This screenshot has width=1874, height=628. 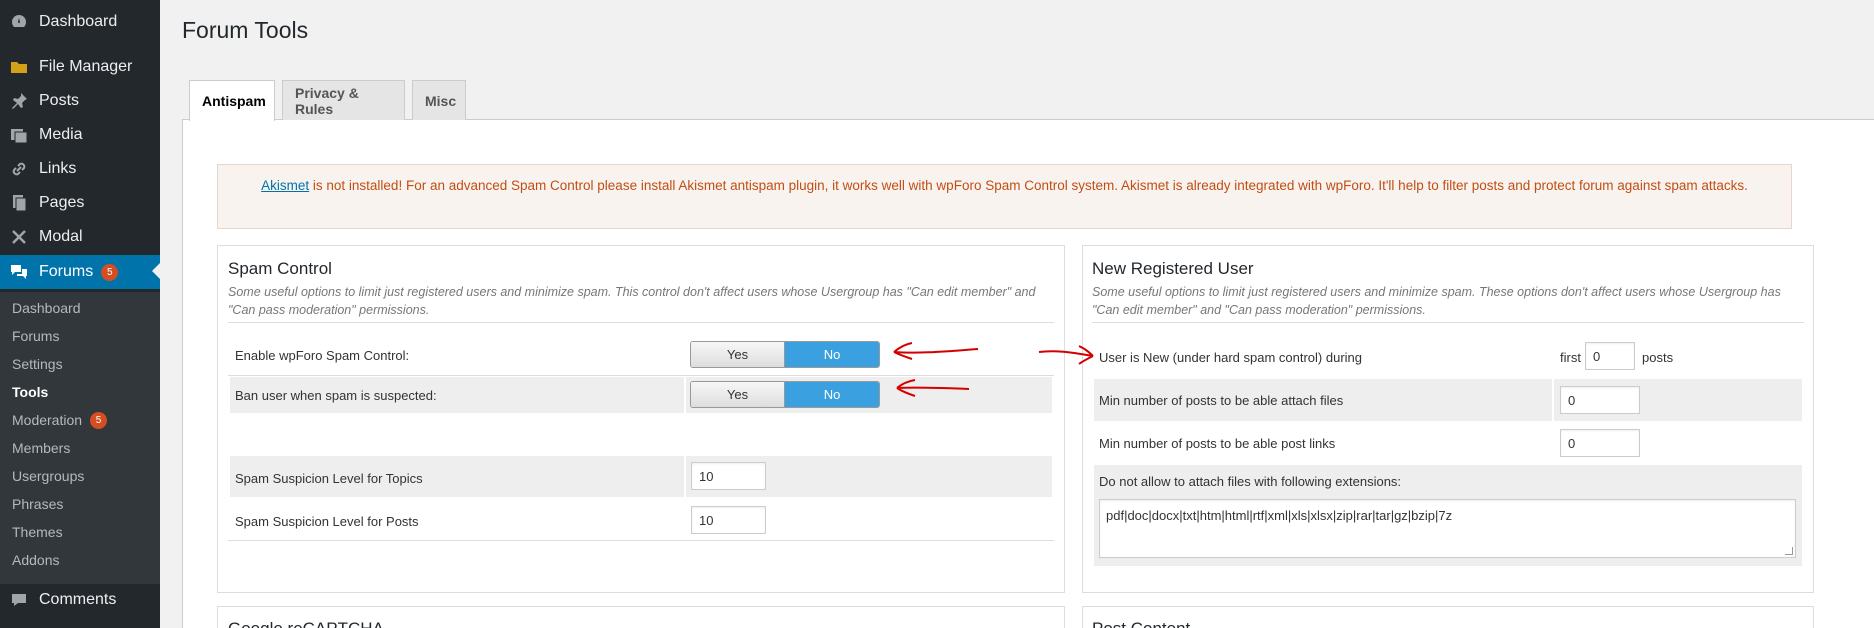 What do you see at coordinates (35, 336) in the screenshot?
I see `submenu-forums: Forums` at bounding box center [35, 336].